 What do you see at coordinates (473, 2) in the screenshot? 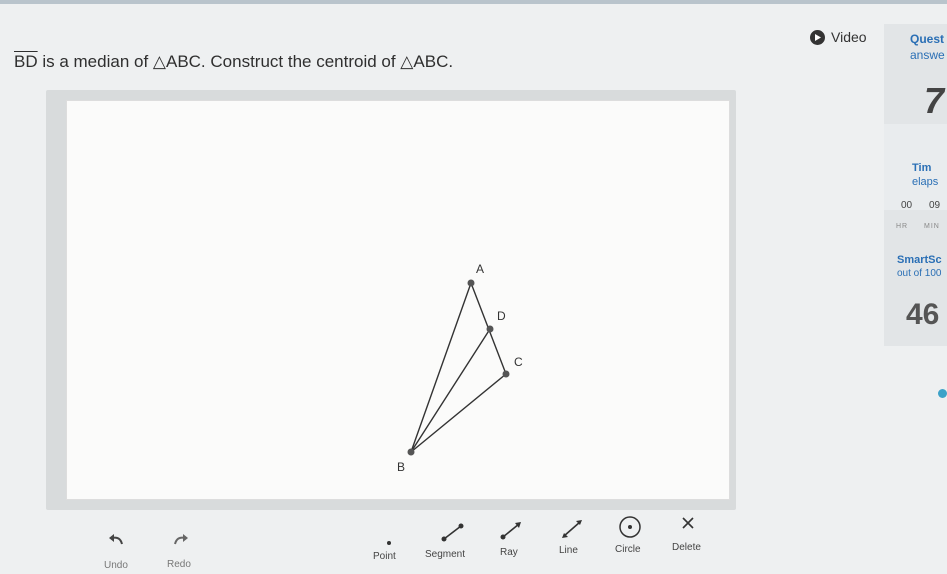
I see `top-bar` at bounding box center [473, 2].